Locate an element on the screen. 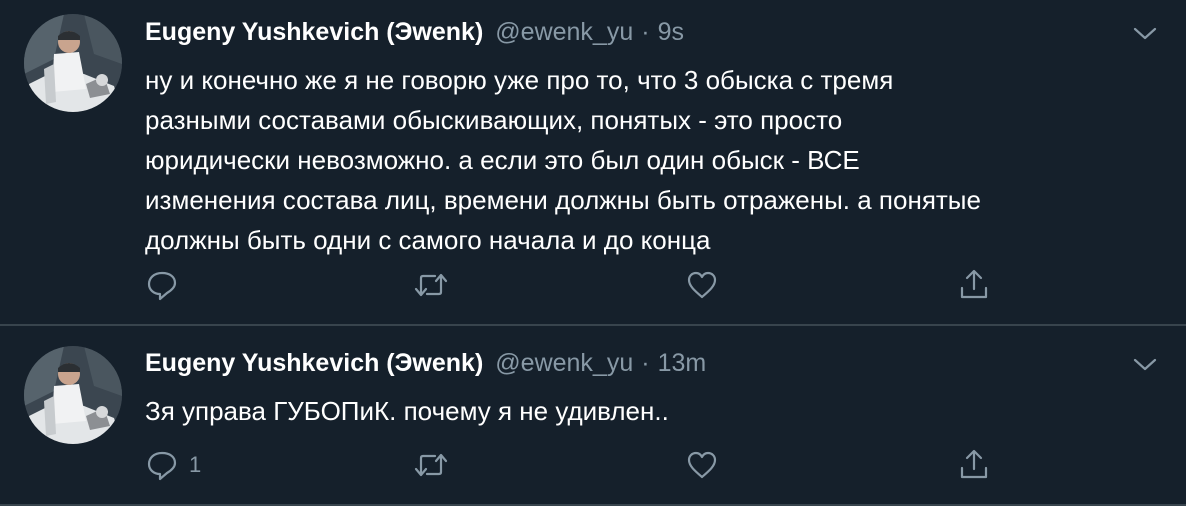 The width and height of the screenshot is (1186, 506). tweet-text: Зя управа ГУБОПиК. почему я не удивлен.. is located at coordinates (645, 411).